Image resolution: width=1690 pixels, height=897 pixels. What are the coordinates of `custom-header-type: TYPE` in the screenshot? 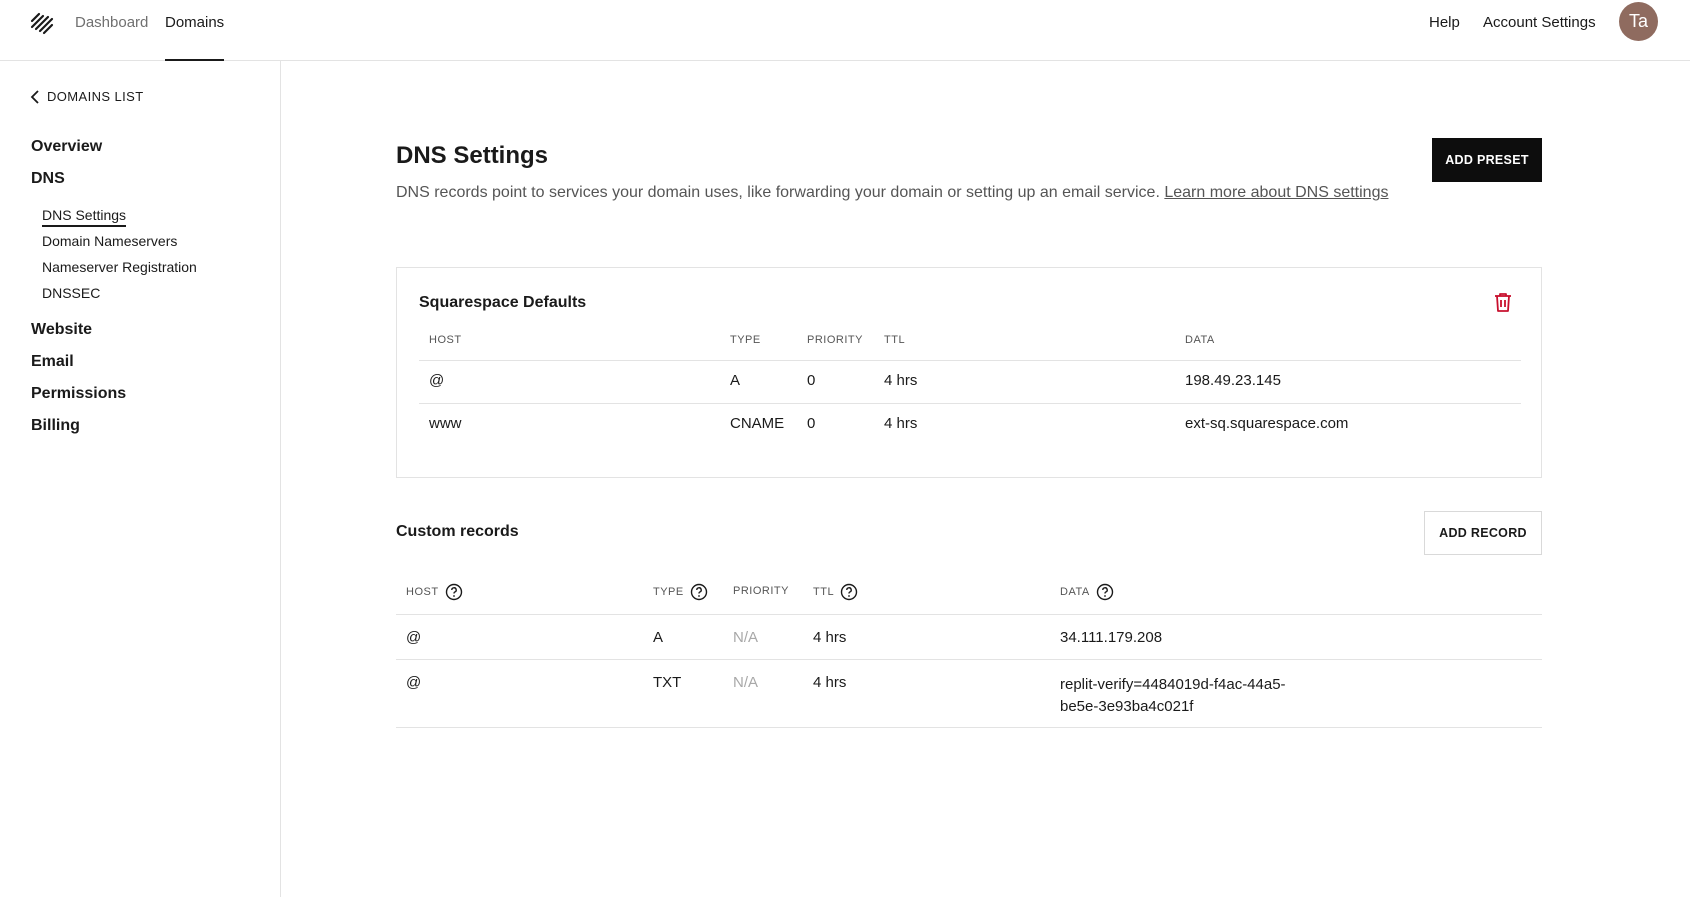 It's located at (680, 592).